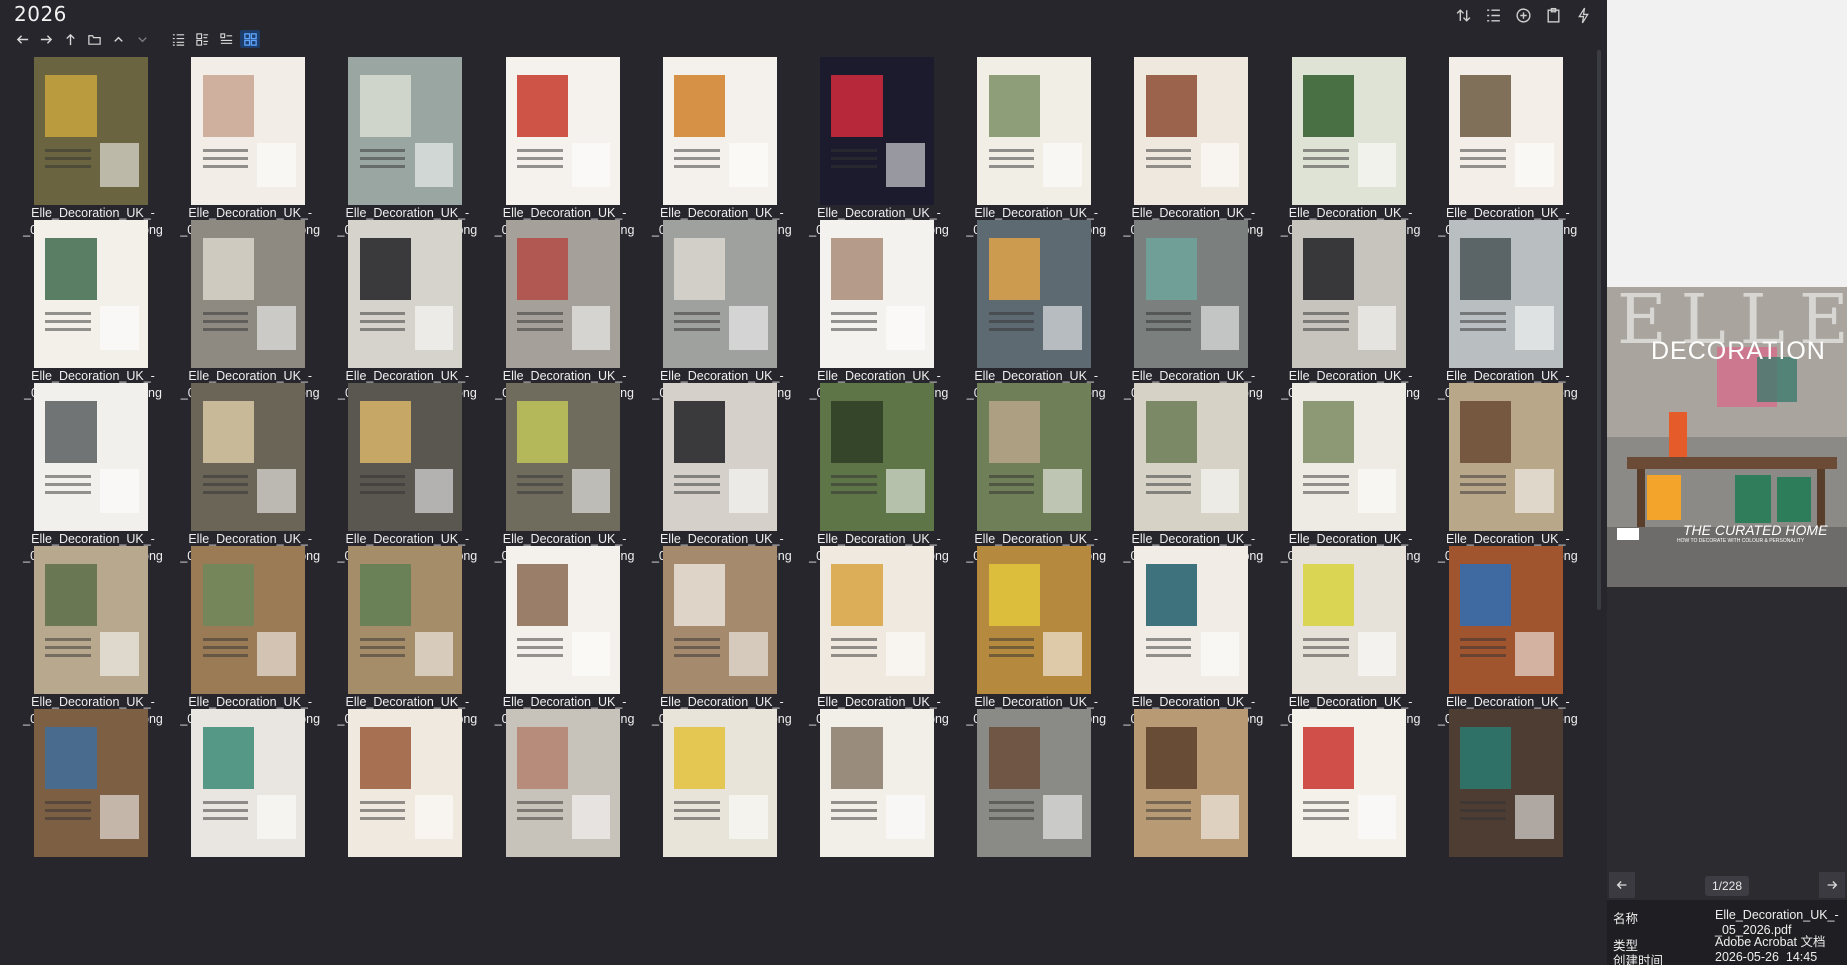 Image resolution: width=1847 pixels, height=965 pixels. Describe the element at coordinates (202, 39) in the screenshot. I see `tiles-view-icon` at that location.